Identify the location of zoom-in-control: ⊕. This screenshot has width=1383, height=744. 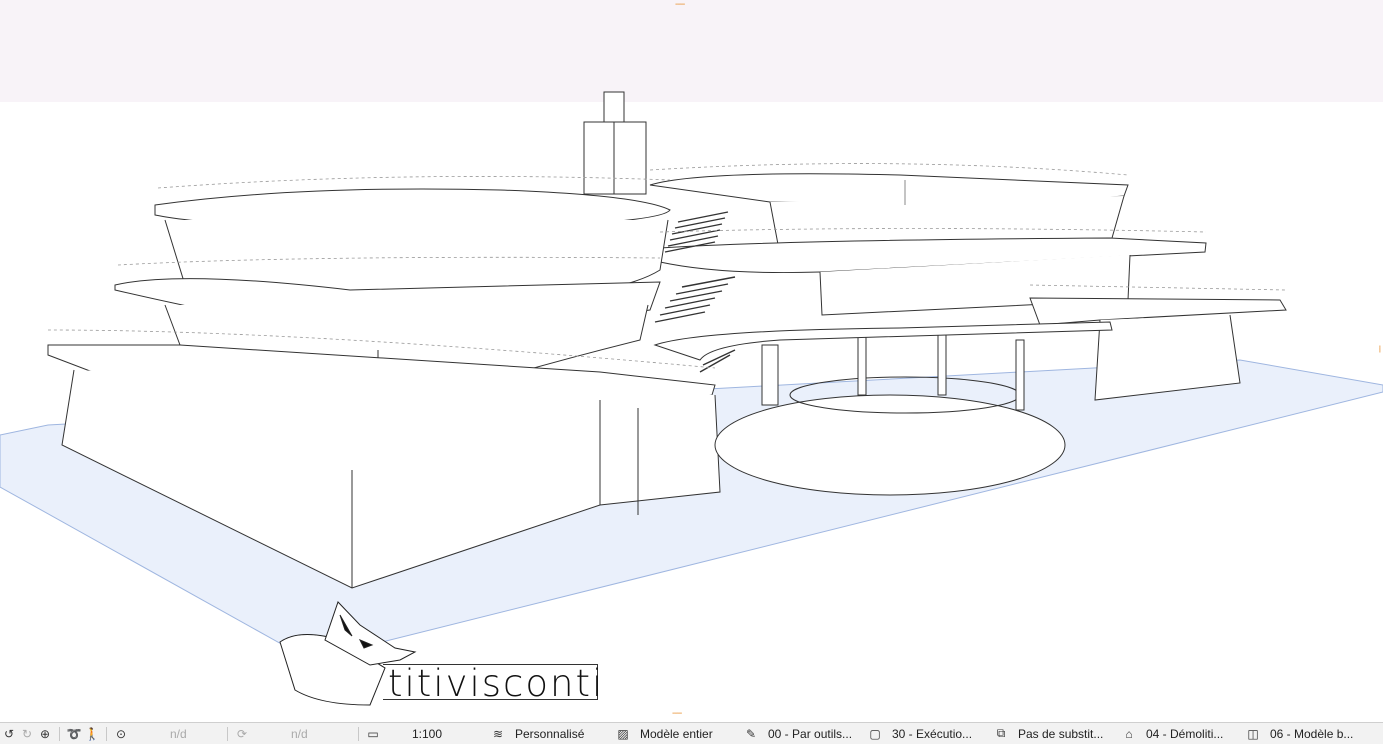
(45, 733).